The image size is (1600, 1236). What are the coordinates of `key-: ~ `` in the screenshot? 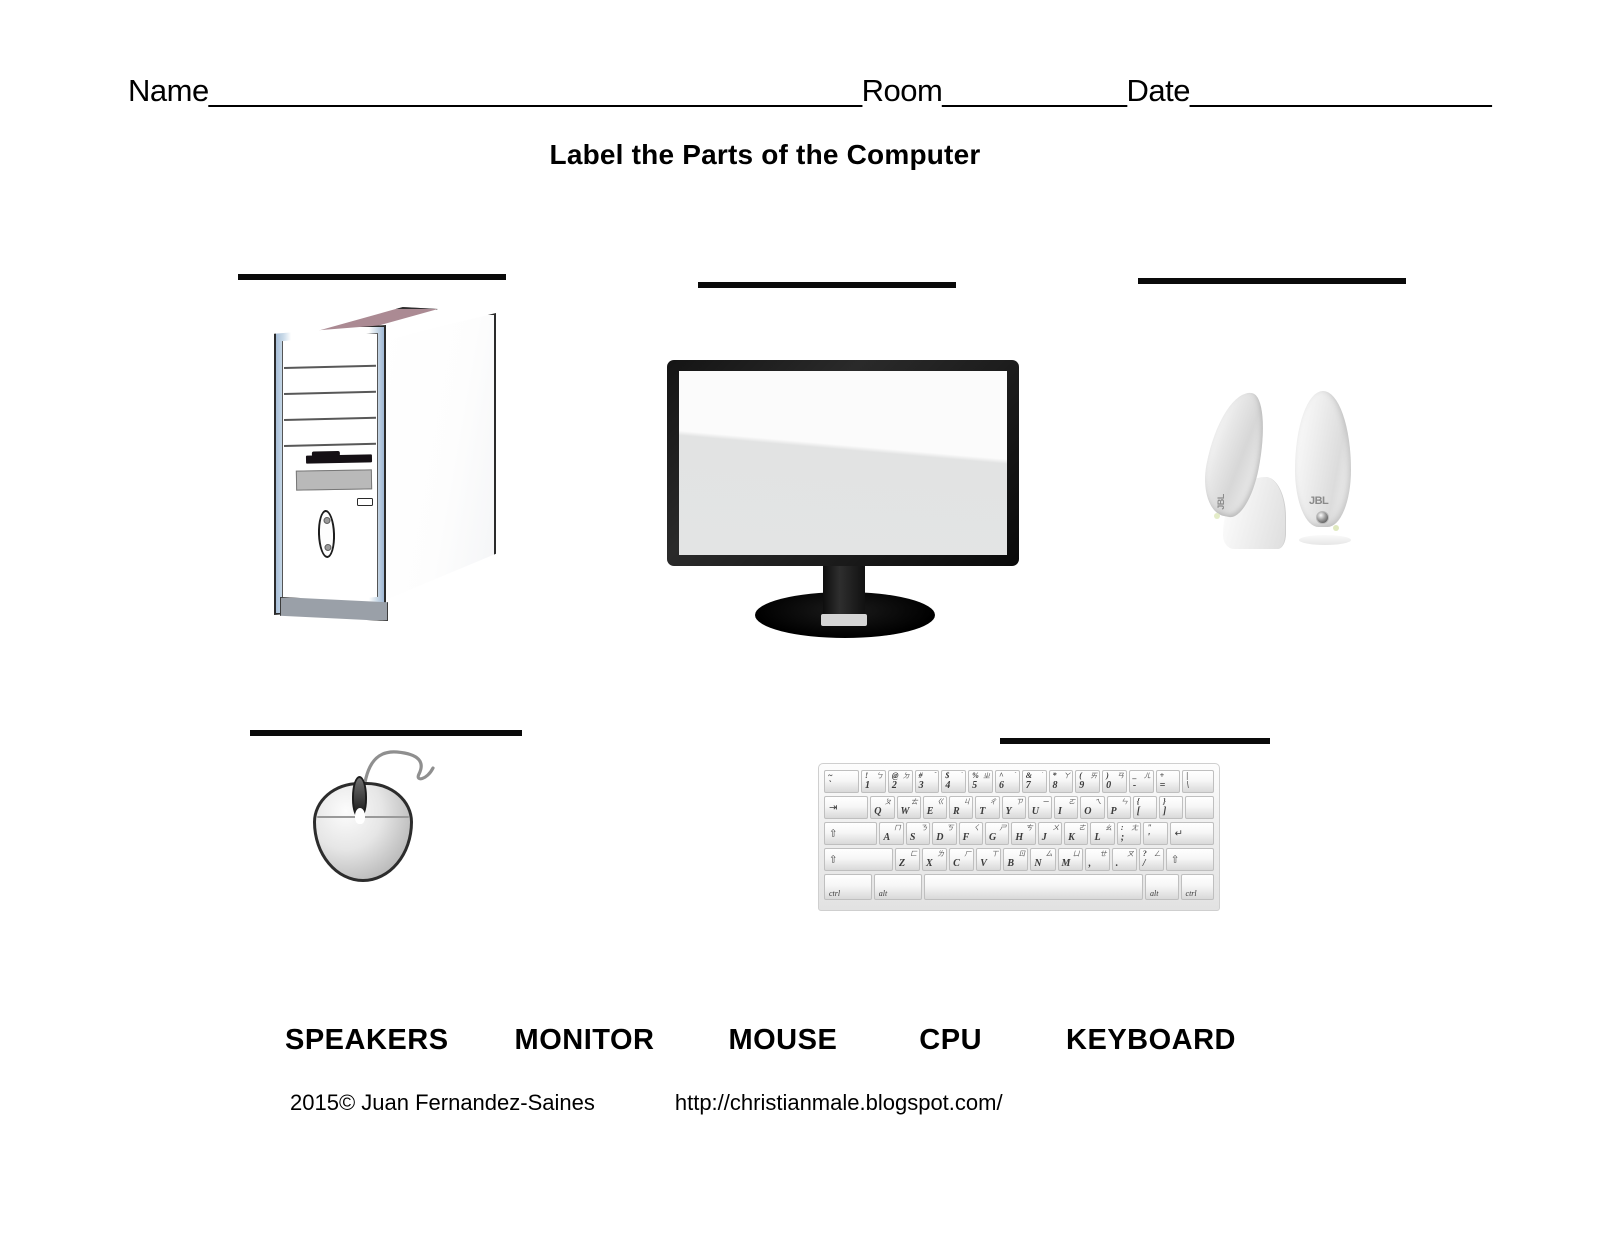 It's located at (842, 781).